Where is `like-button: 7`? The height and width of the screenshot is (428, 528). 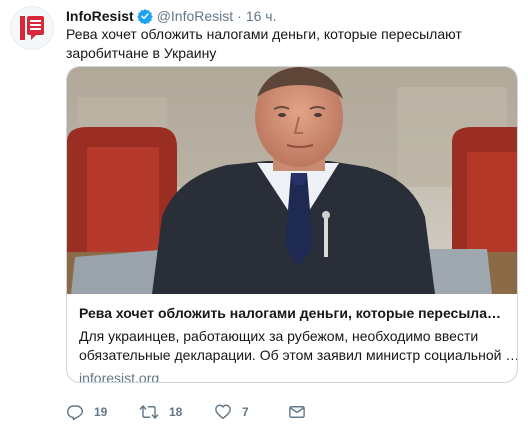 like-button: 7 is located at coordinates (251, 412).